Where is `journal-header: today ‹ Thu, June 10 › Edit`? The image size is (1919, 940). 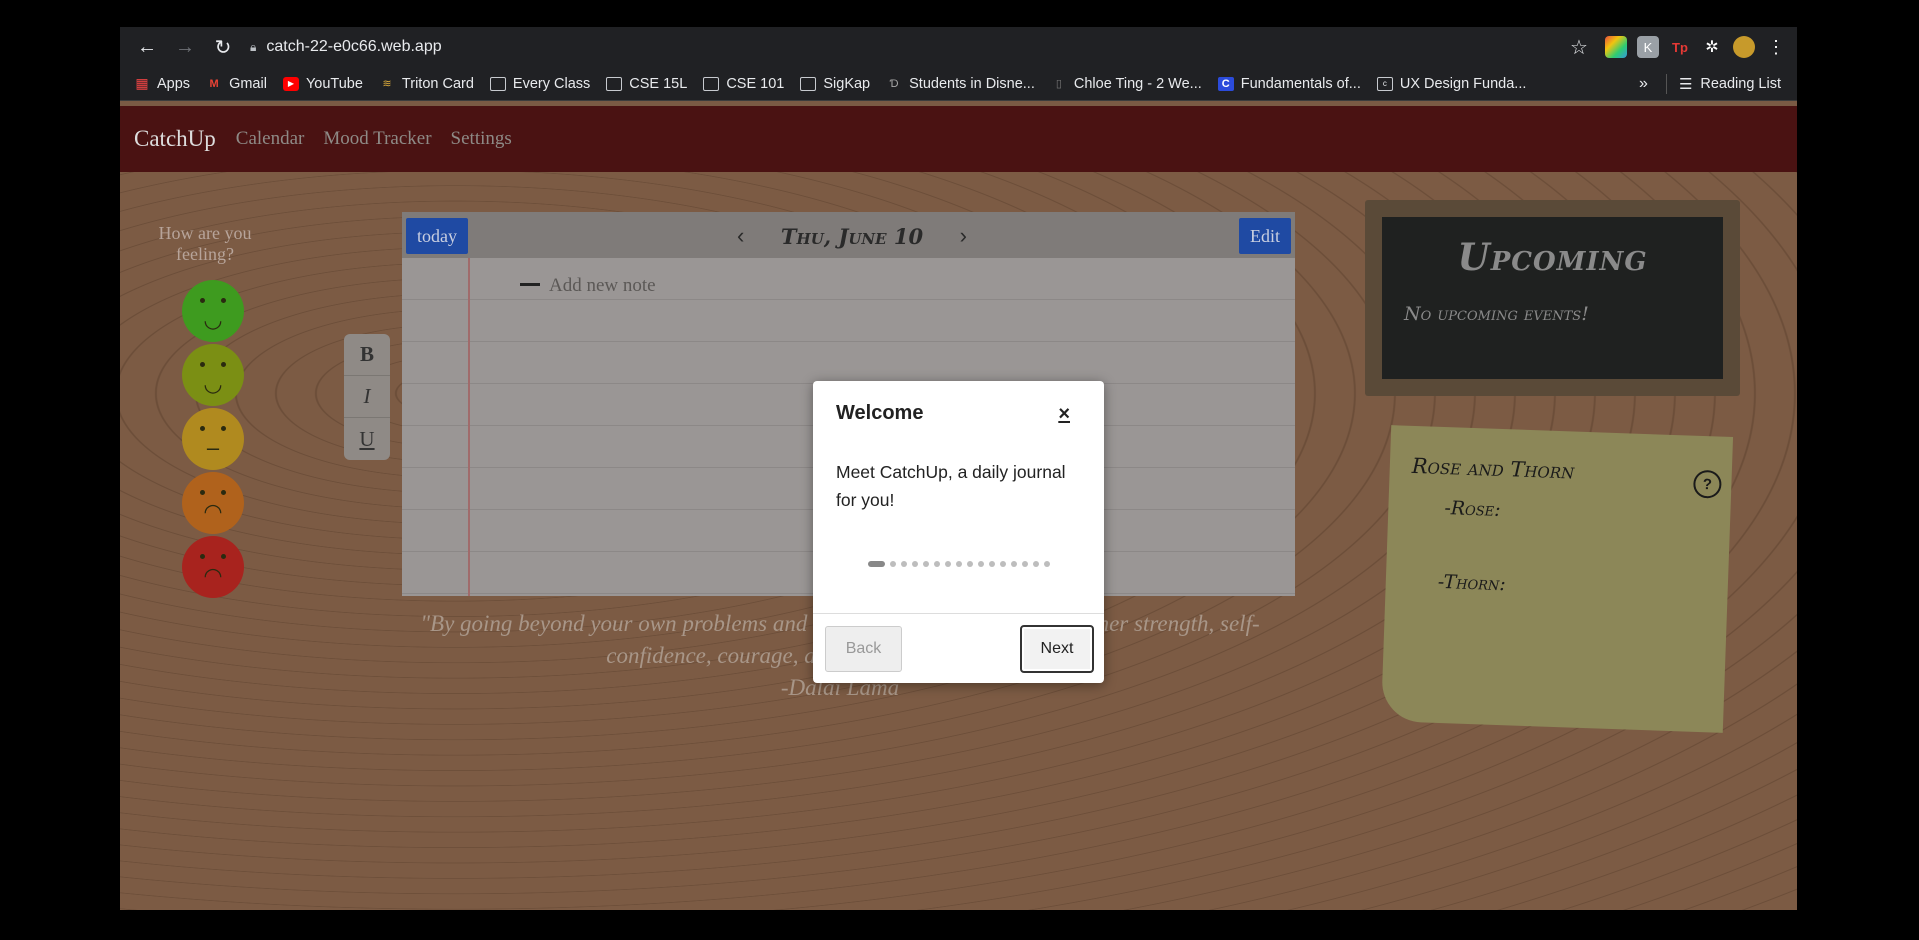
journal-header: today ‹ Thu, June 10 › Edit is located at coordinates (848, 235).